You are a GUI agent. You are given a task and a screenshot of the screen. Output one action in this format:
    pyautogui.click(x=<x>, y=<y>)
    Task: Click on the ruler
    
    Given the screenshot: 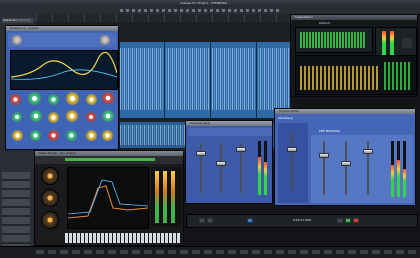 What is the action you would take?
    pyautogui.click(x=163, y=18)
    